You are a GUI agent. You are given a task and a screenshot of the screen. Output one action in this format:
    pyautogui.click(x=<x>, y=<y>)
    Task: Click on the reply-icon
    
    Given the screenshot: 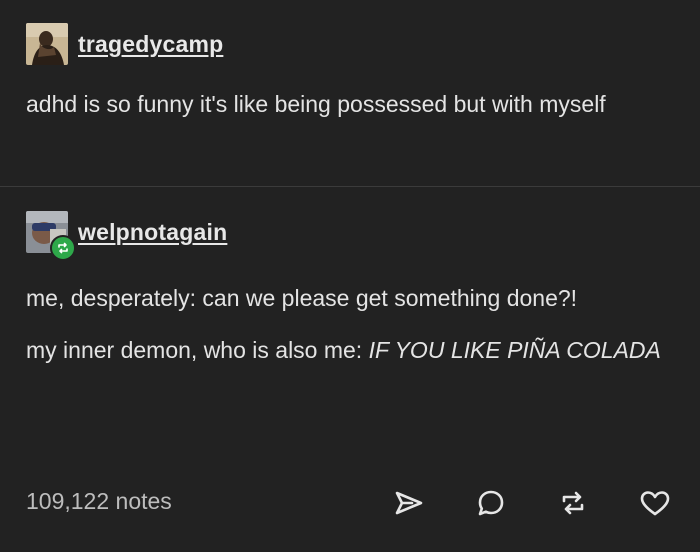 What is the action you would take?
    pyautogui.click(x=491, y=503)
    